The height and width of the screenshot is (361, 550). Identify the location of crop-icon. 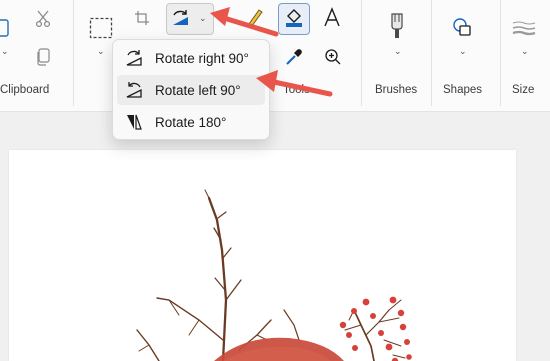
(142, 18).